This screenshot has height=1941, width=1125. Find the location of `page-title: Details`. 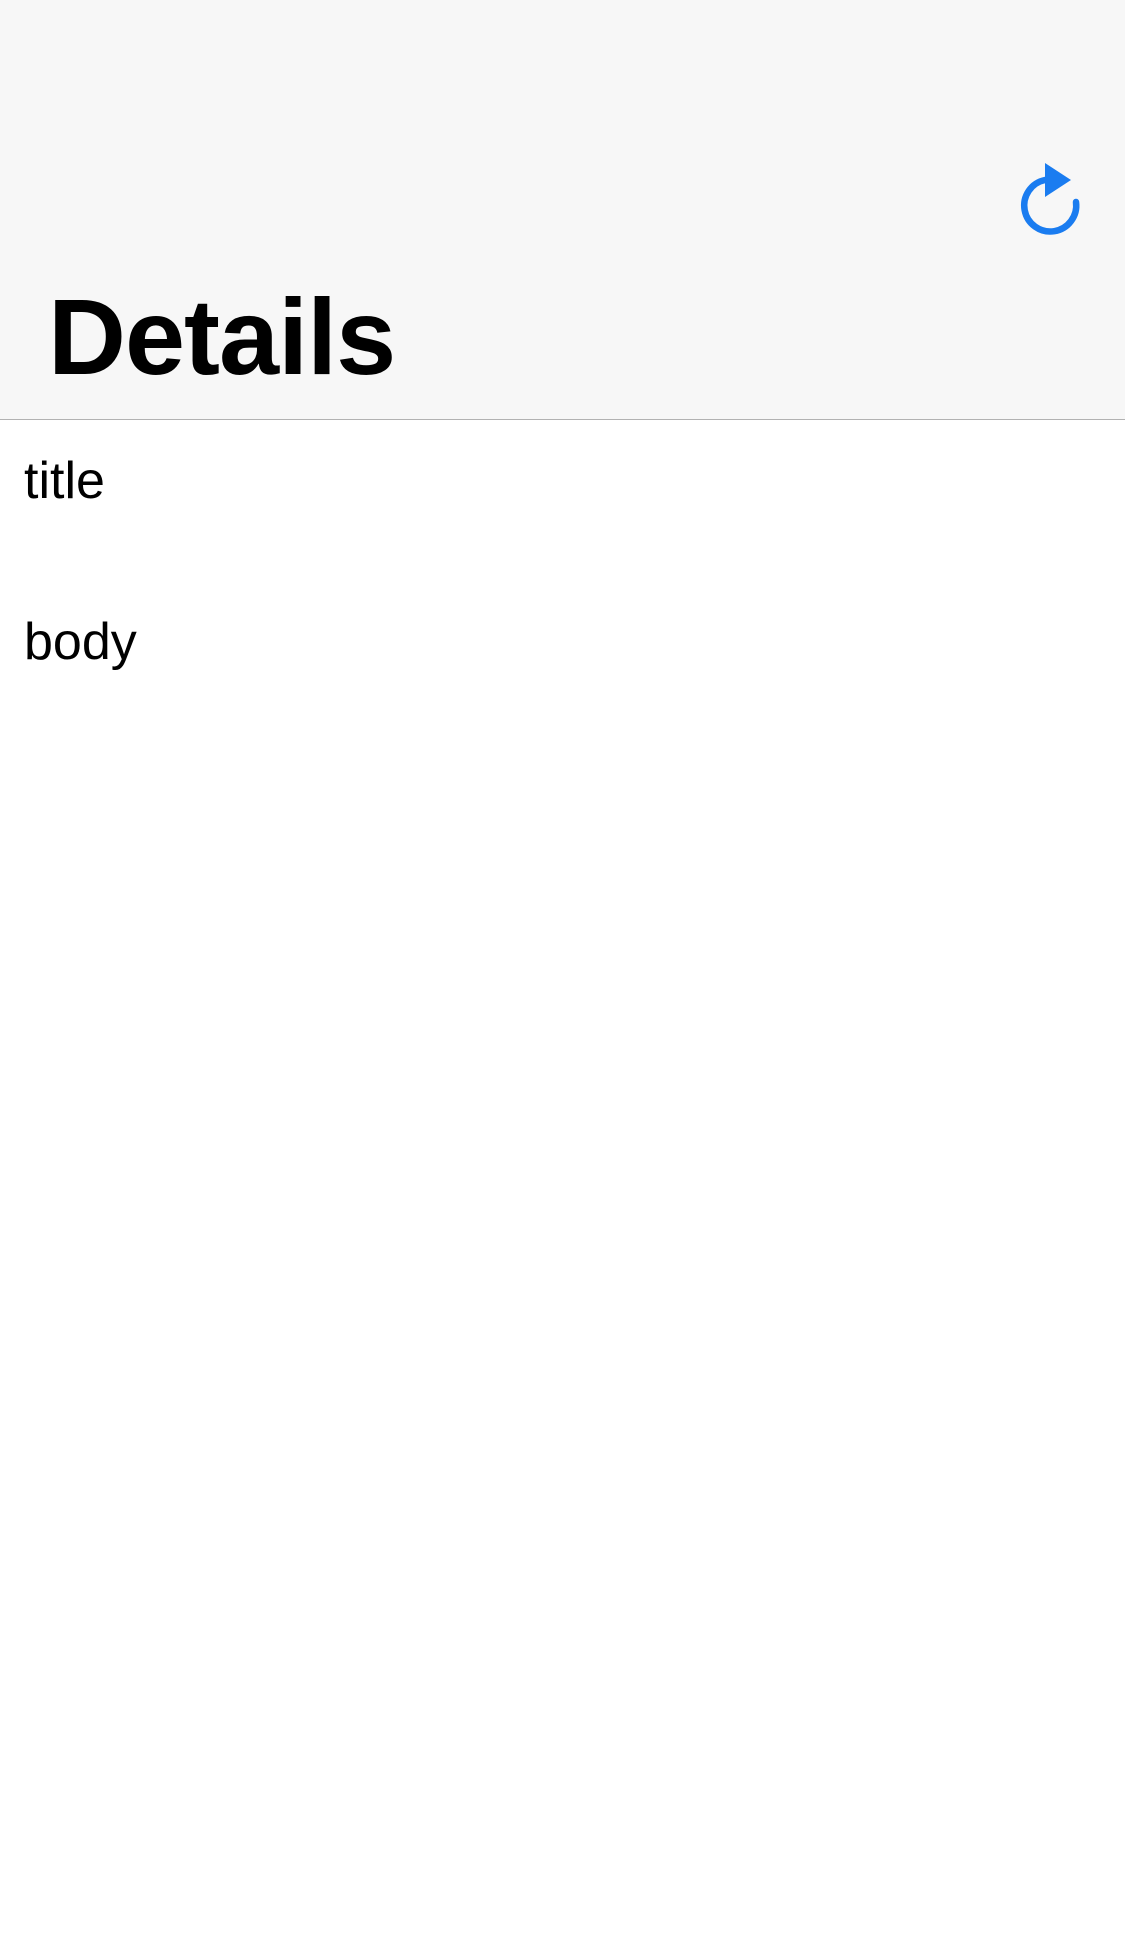

page-title: Details is located at coordinates (222, 336).